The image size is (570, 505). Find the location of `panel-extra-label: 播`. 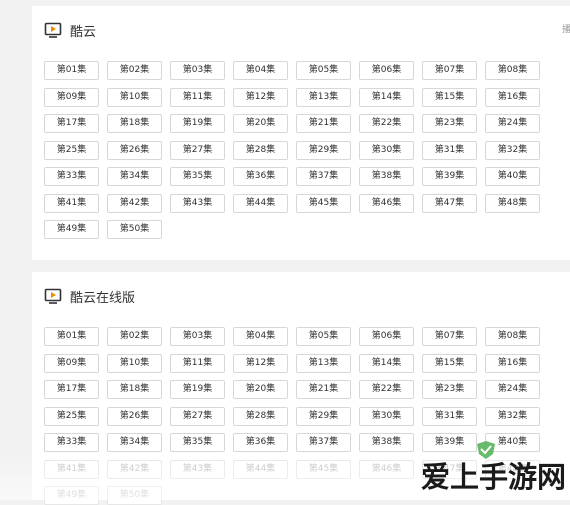

panel-extra-label: 播 is located at coordinates (566, 30).